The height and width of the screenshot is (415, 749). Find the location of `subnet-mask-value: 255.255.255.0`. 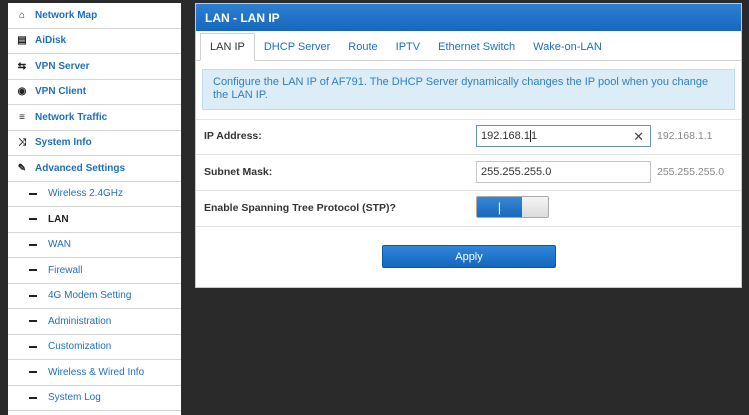

subnet-mask-value: 255.255.255.0 is located at coordinates (516, 172).